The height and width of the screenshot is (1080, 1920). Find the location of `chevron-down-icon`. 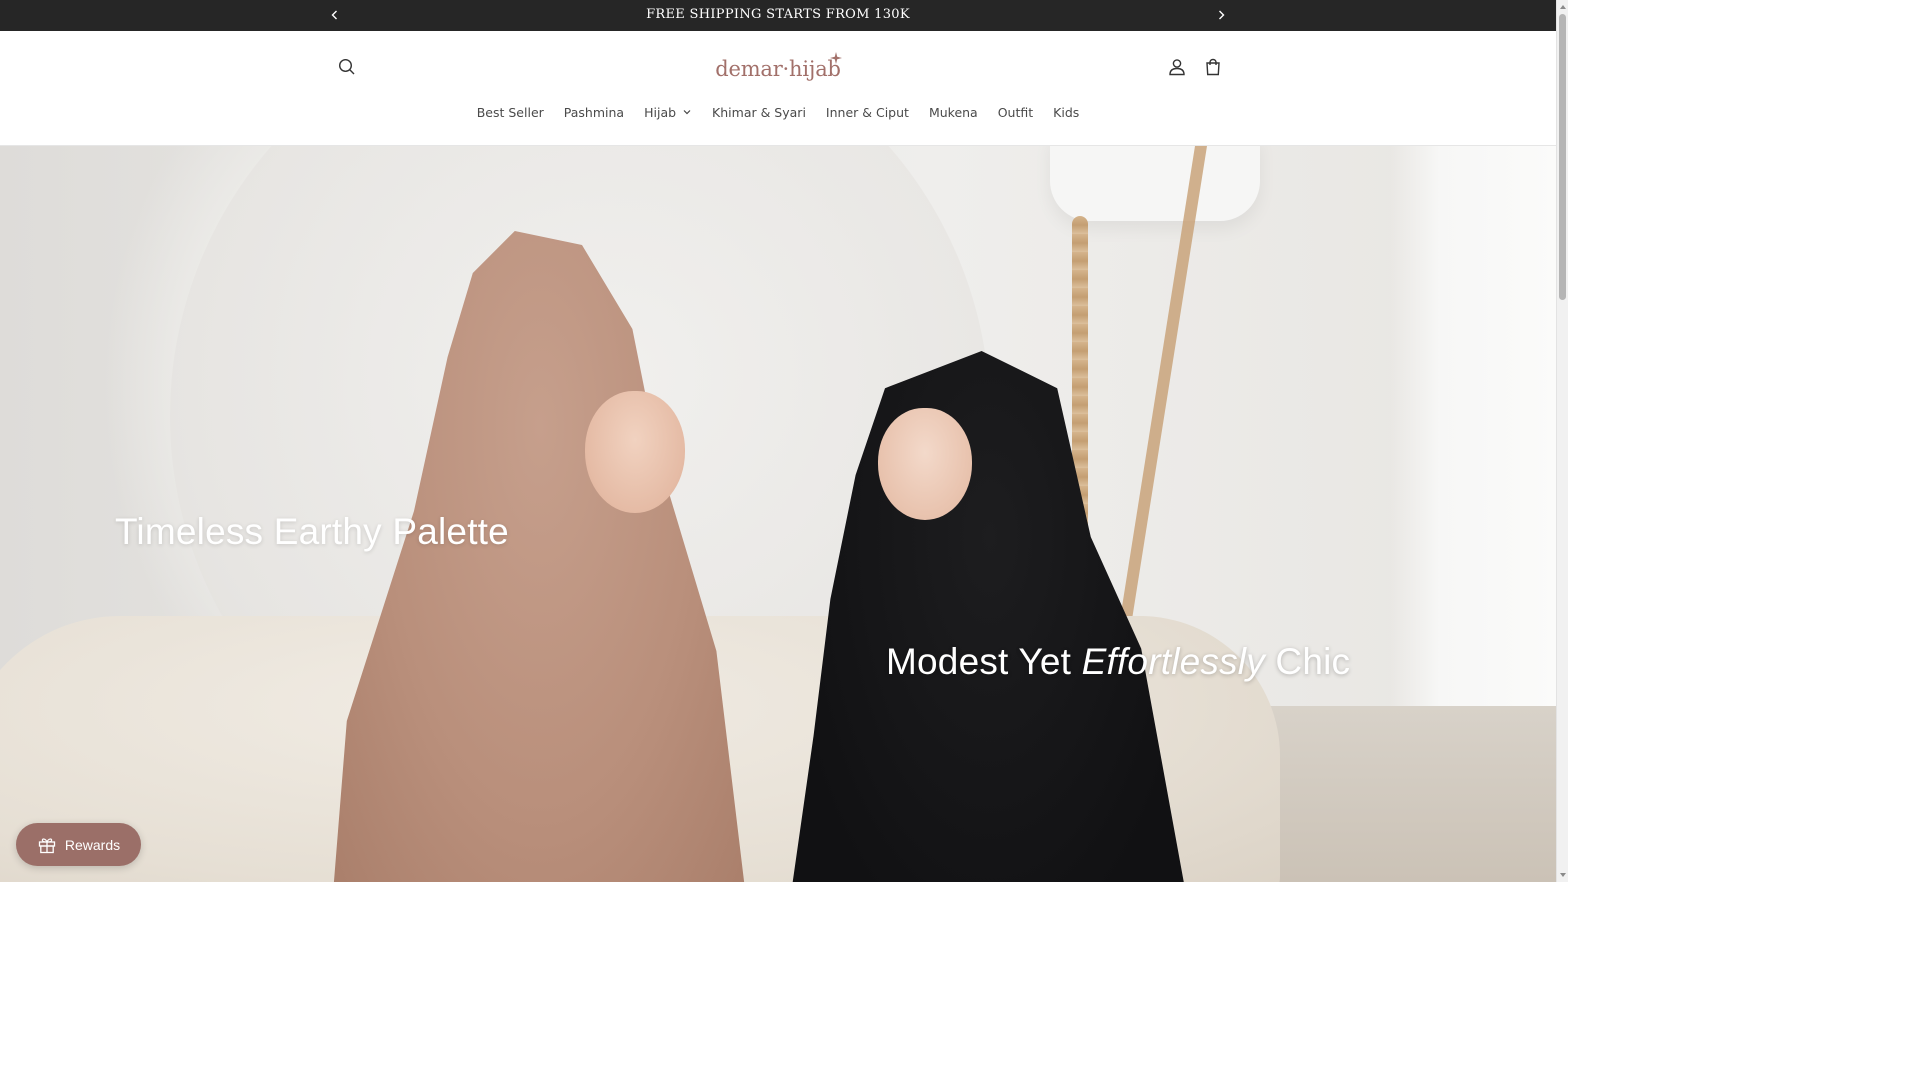

chevron-down-icon is located at coordinates (687, 112).